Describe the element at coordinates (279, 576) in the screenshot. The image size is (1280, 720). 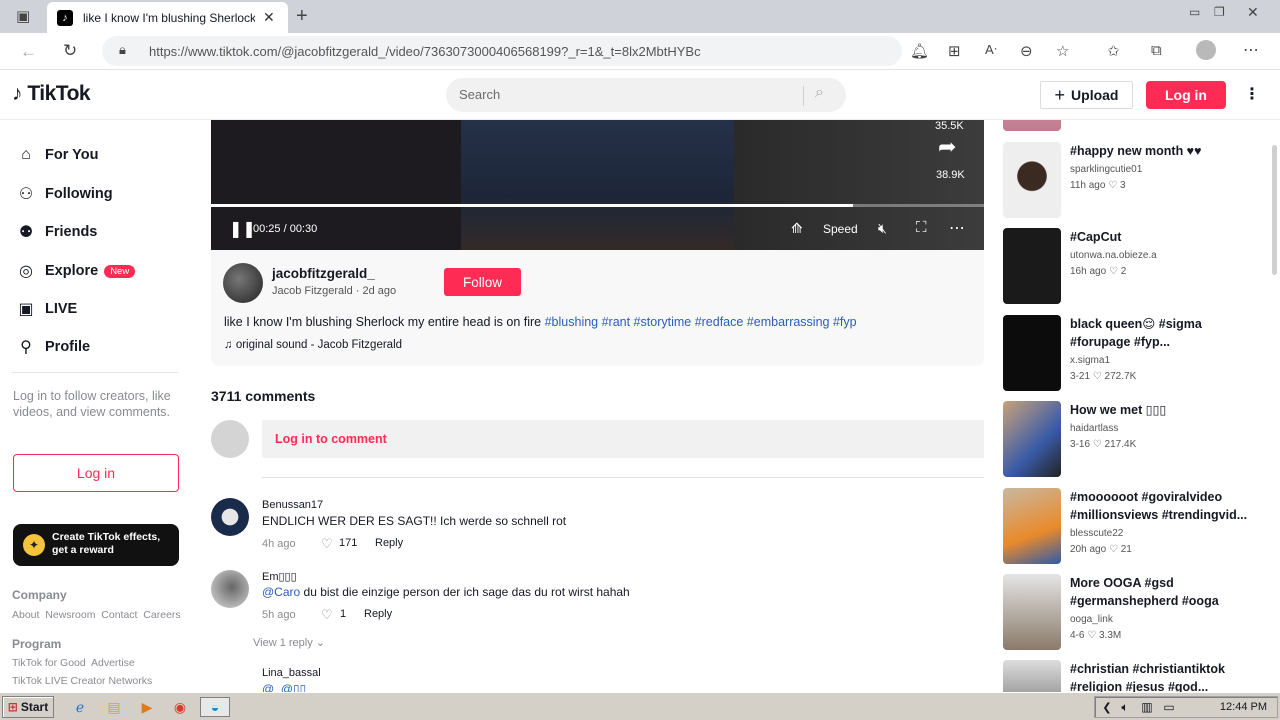
I see `comment-username: Em▯▯▯` at that location.